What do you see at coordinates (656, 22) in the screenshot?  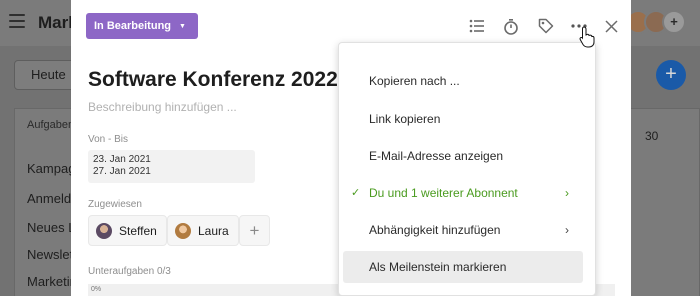 I see `team-avatars: +` at bounding box center [656, 22].